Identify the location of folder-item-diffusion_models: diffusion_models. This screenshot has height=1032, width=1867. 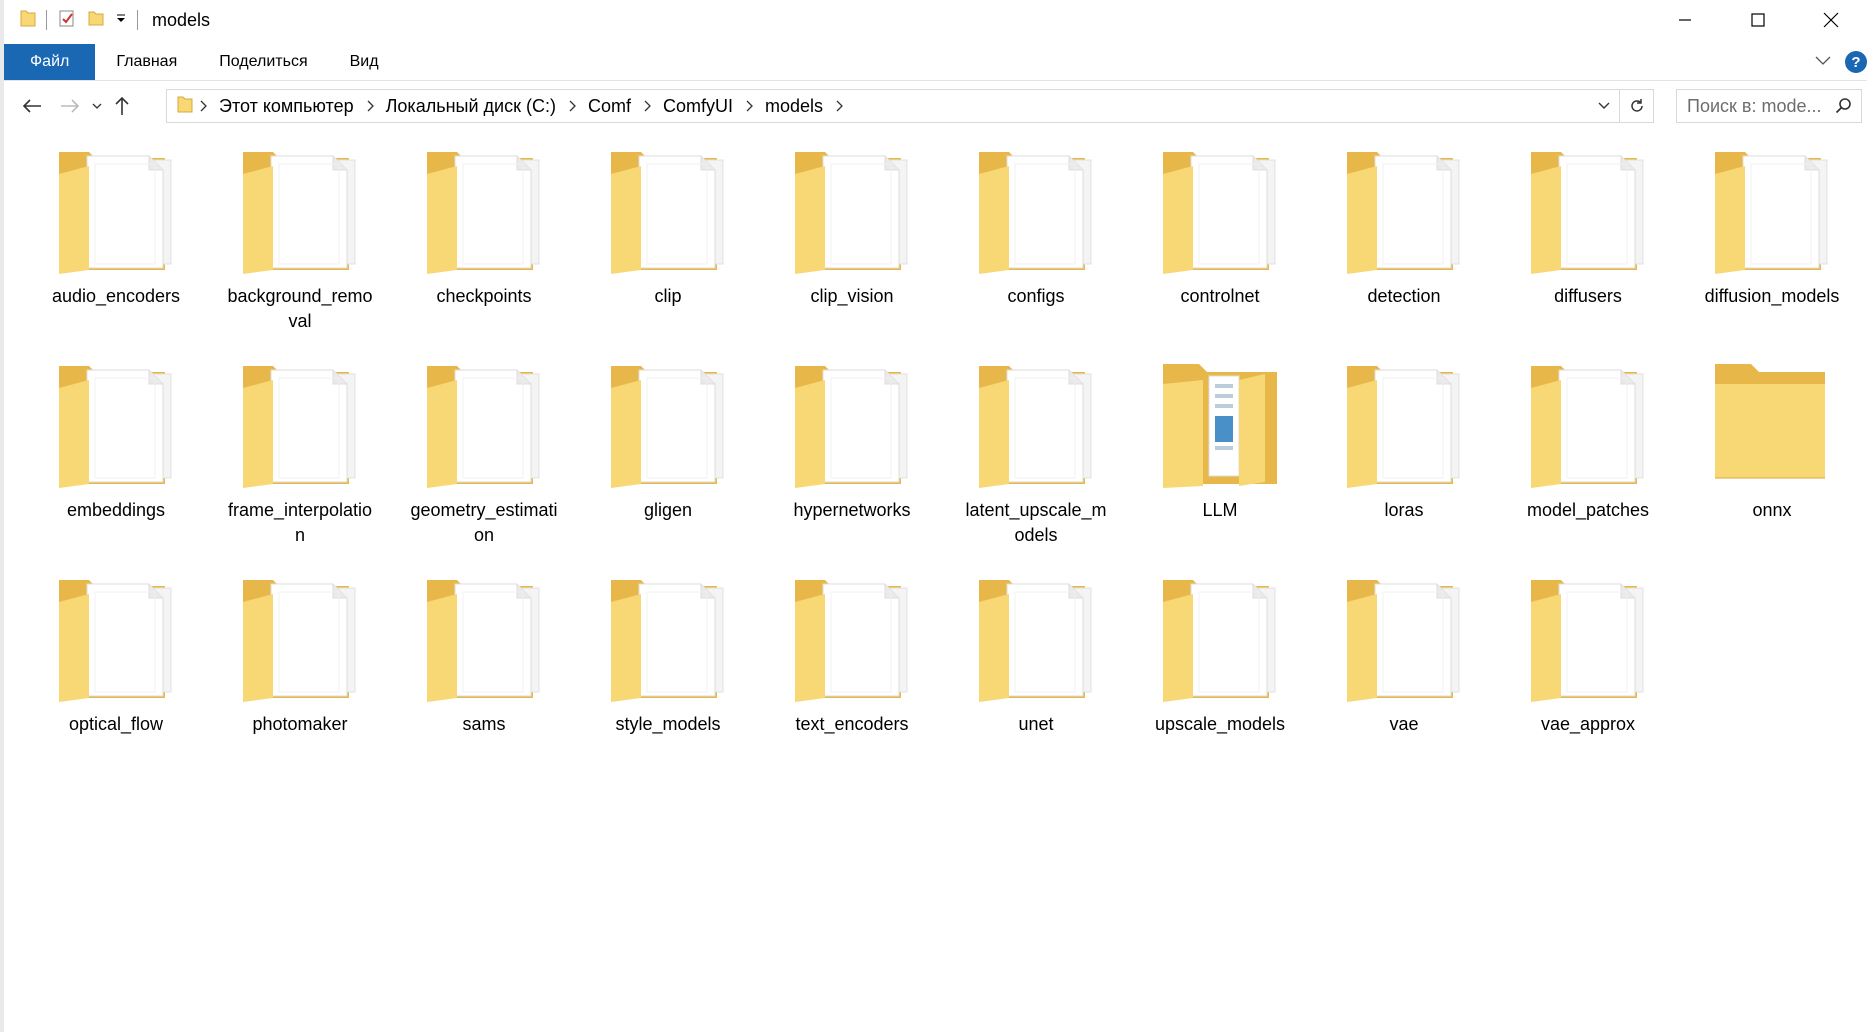
(1772, 247).